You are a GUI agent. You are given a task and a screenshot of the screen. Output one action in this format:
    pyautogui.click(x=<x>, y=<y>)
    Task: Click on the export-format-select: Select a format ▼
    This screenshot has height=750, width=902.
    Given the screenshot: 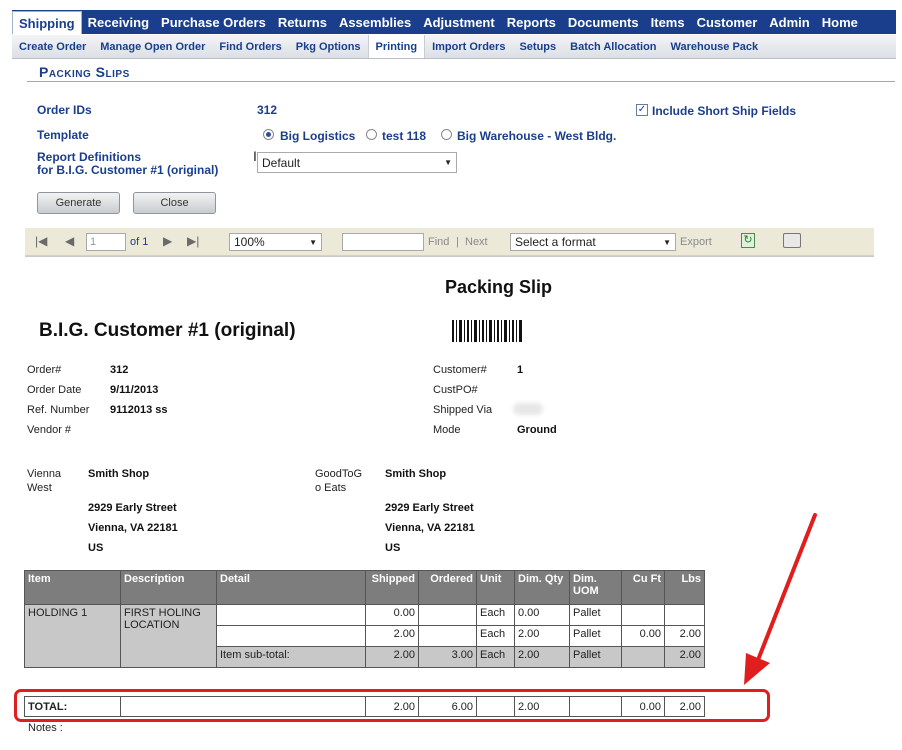 What is the action you would take?
    pyautogui.click(x=593, y=242)
    